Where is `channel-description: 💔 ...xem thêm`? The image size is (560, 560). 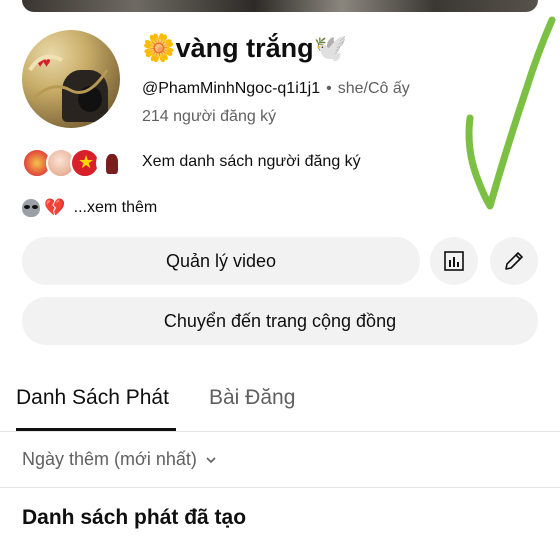 channel-description: 💔 ...xem thêm is located at coordinates (89, 208).